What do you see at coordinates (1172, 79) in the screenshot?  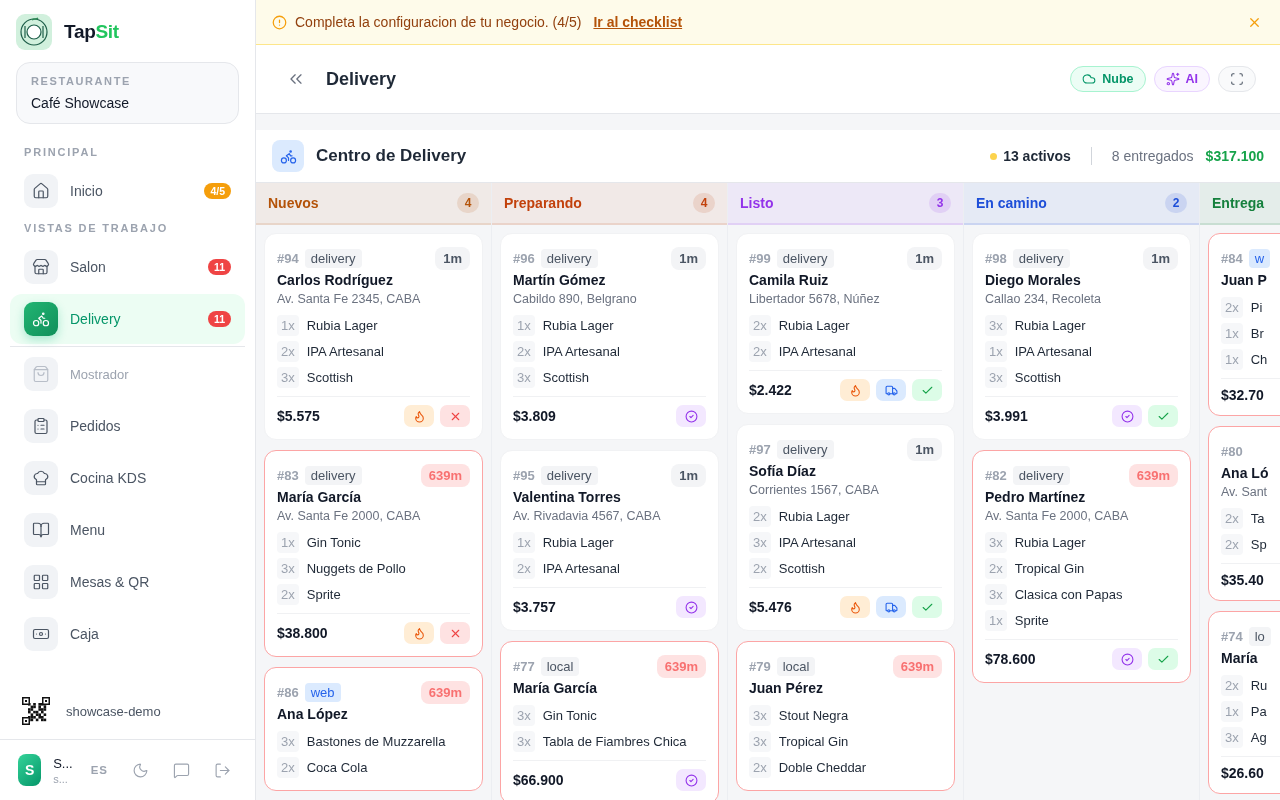 I see `sparkles-icon` at bounding box center [1172, 79].